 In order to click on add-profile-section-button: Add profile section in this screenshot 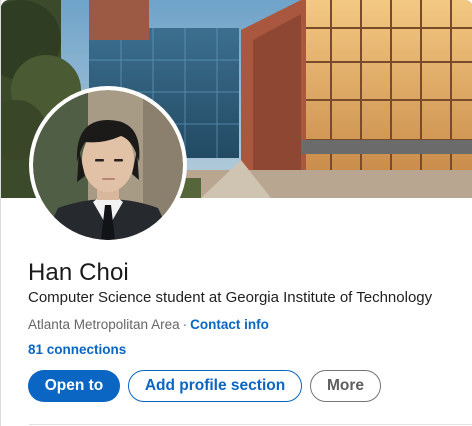, I will do `click(215, 386)`.